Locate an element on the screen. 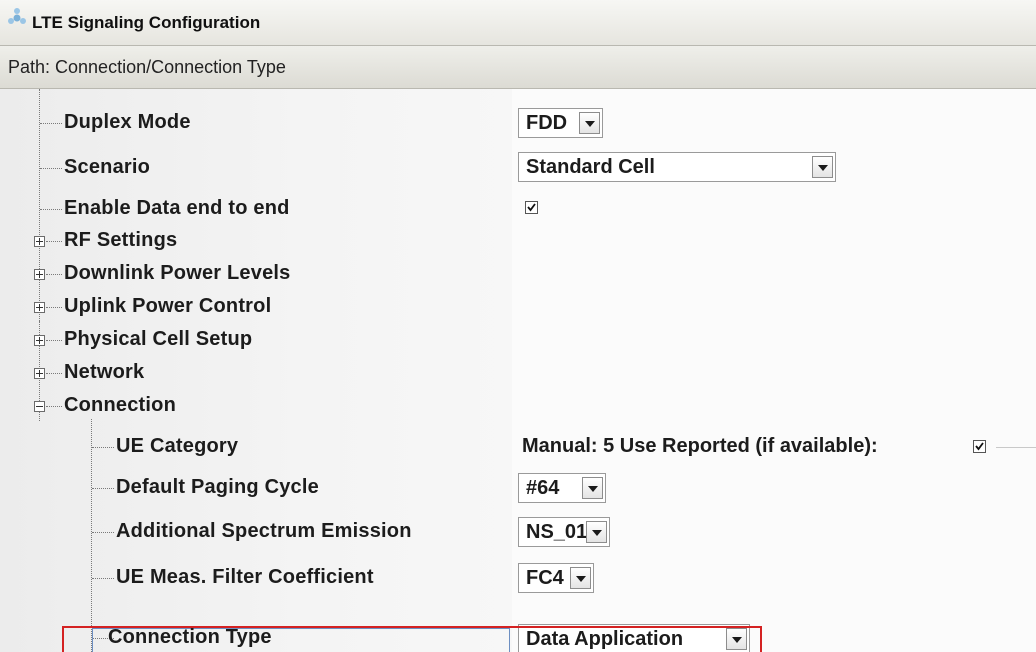 The image size is (1036, 652). duplex-mode-dropdown: FDD is located at coordinates (560, 123).